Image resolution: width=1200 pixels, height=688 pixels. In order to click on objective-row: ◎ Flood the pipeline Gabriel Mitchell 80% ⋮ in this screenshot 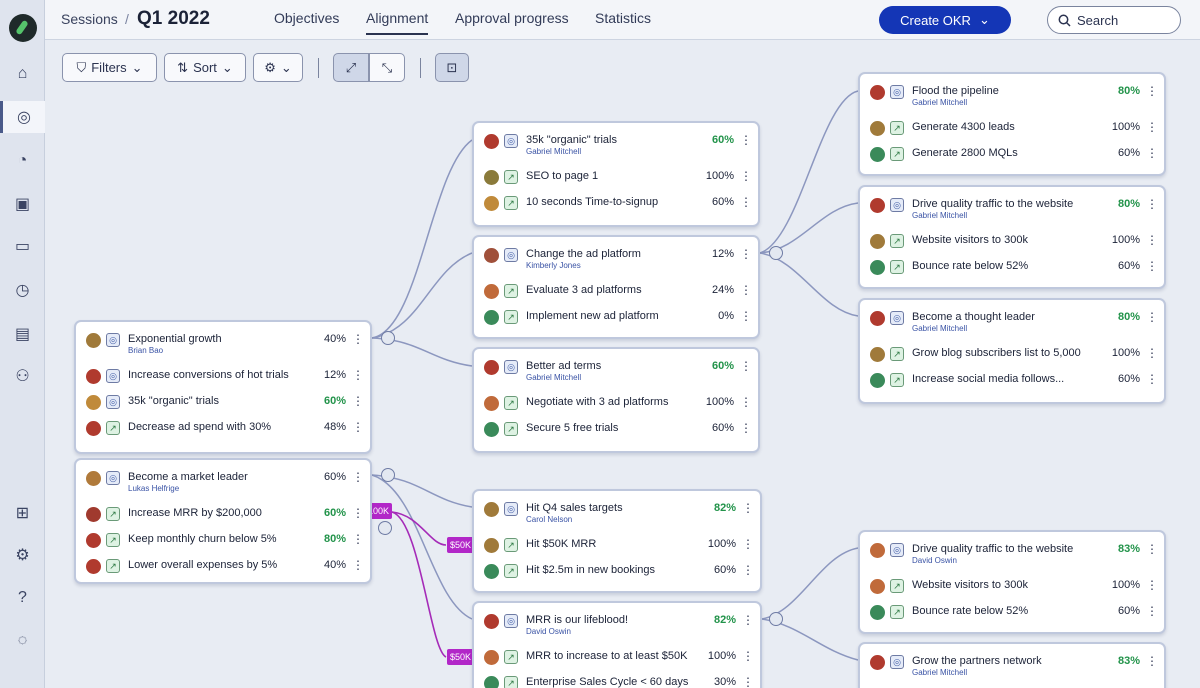, I will do `click(1012, 93)`.